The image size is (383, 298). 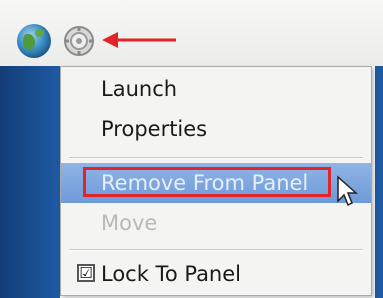 What do you see at coordinates (171, 274) in the screenshot?
I see `menu-item-label: Lock To Panel` at bounding box center [171, 274].